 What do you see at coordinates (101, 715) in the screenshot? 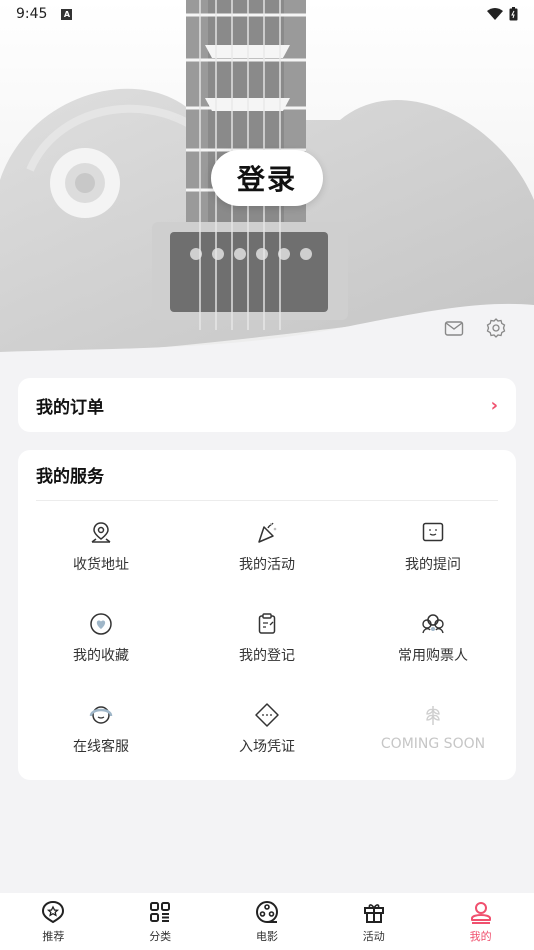
I see `headset-icon` at bounding box center [101, 715].